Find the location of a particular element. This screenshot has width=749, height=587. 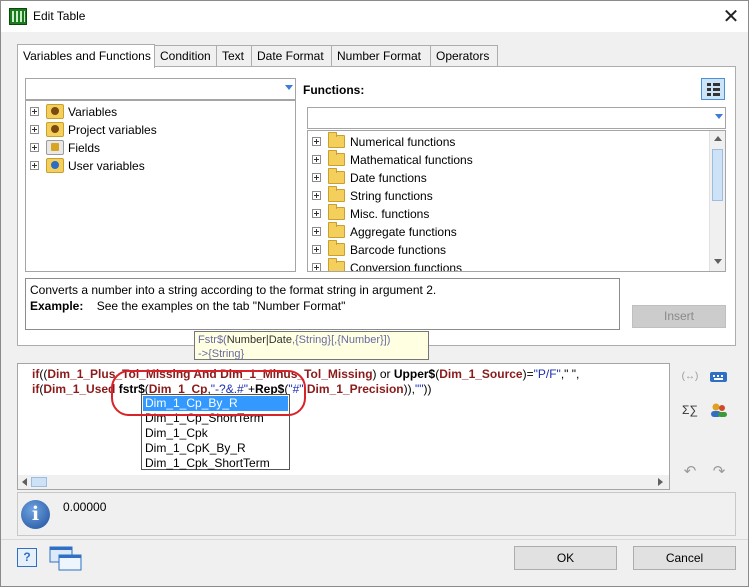

list-view-icon is located at coordinates (713, 89).